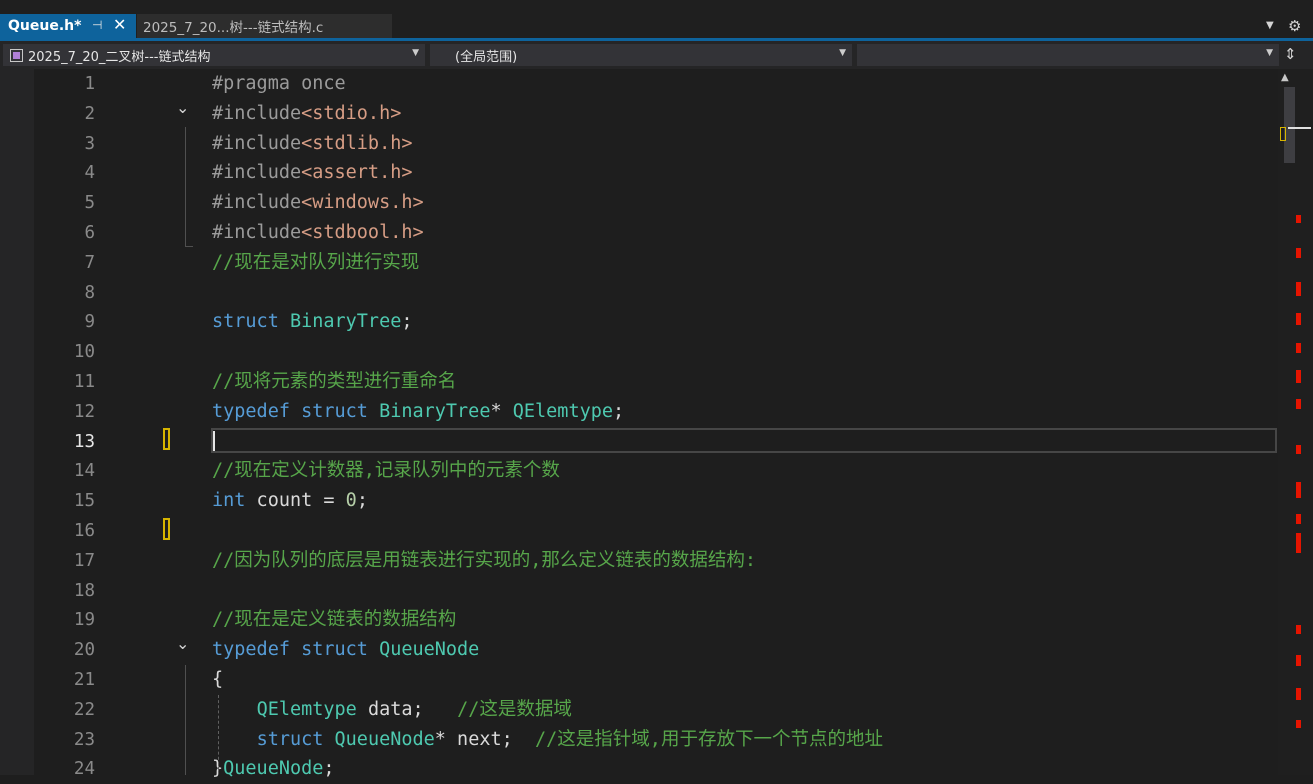 This screenshot has width=1313, height=784. Describe the element at coordinates (656, 591) in the screenshot. I see `code-line: 18` at that location.